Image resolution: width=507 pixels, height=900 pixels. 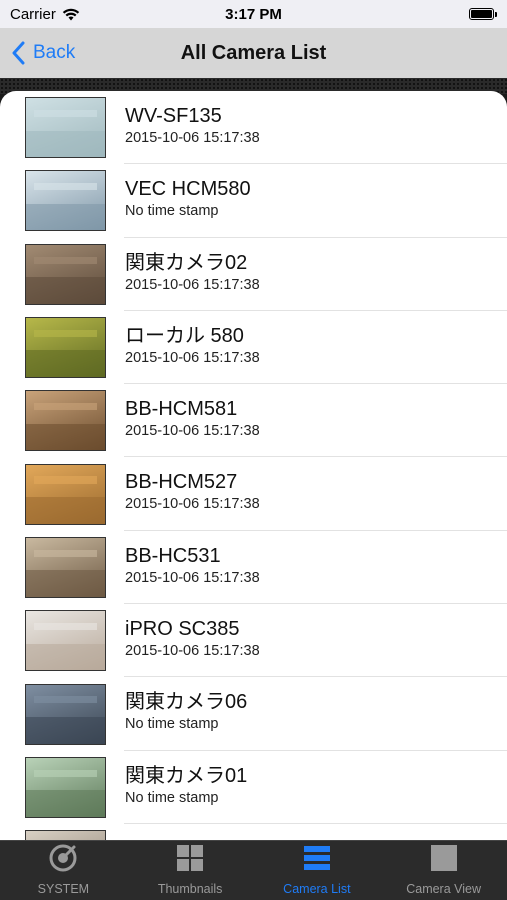 I want to click on camera-view-icon, so click(x=444, y=862).